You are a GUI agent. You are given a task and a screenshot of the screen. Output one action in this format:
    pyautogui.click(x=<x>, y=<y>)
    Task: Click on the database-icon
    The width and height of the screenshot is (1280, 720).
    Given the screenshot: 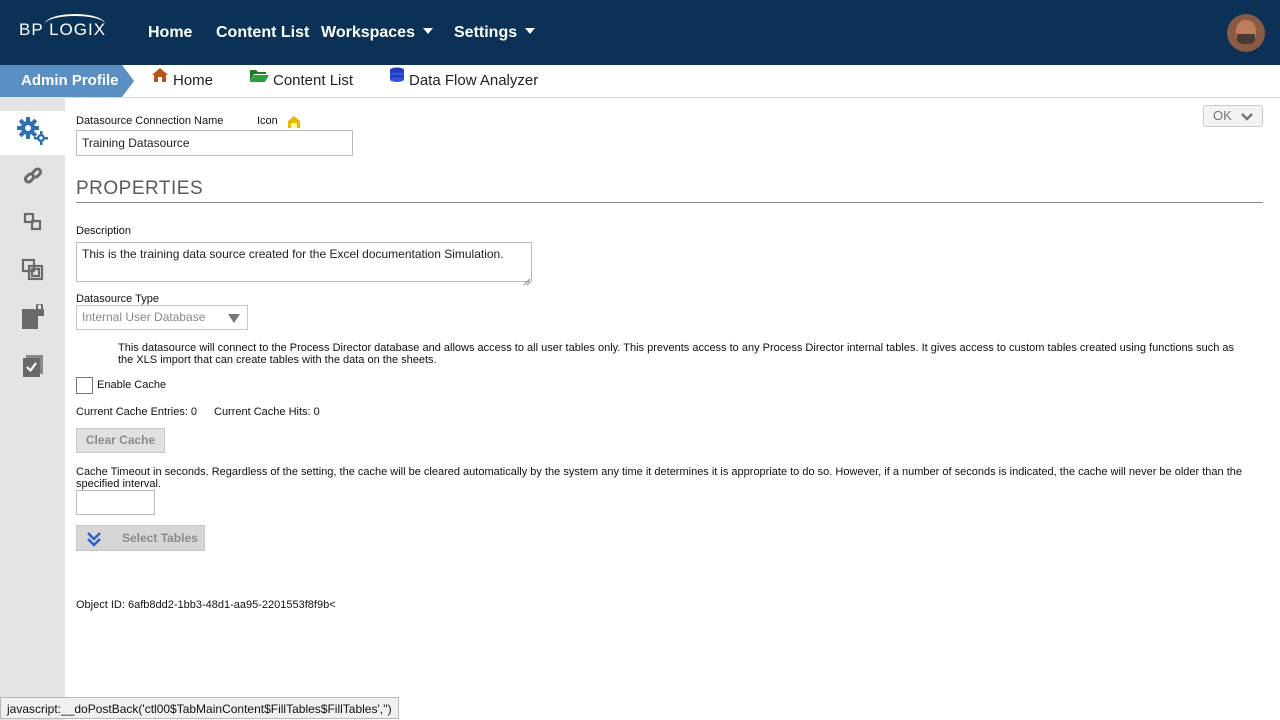 What is the action you would take?
    pyautogui.click(x=397, y=79)
    